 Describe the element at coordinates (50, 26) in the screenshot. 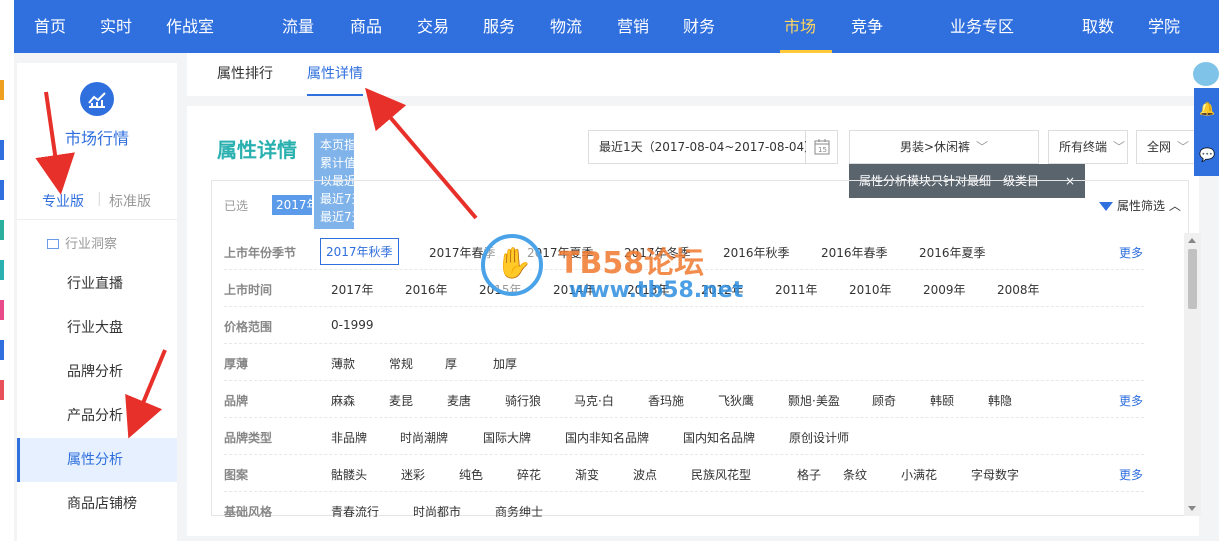

I see `nav-item-home: 首页` at that location.